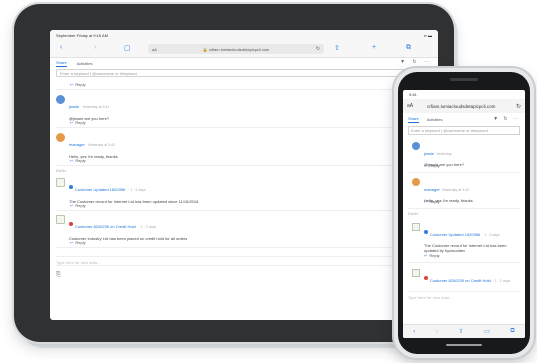  What do you see at coordinates (464, 331) in the screenshot?
I see `phone-bottom-toolbar: ‹ › ⇧ ▭ ⧉` at bounding box center [464, 331].